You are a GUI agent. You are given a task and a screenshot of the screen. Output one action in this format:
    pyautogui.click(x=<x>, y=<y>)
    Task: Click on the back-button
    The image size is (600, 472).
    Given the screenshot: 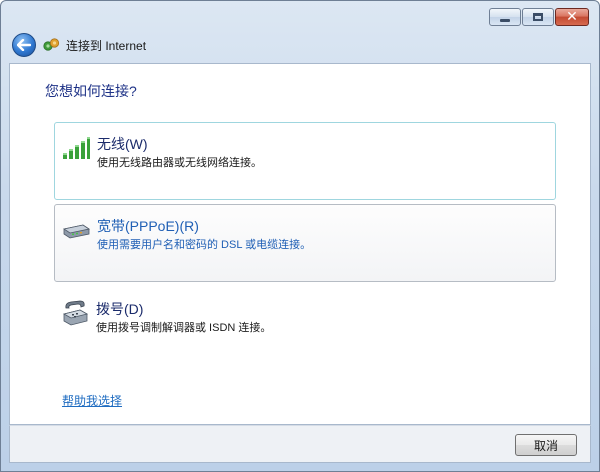 What is the action you would take?
    pyautogui.click(x=24, y=45)
    